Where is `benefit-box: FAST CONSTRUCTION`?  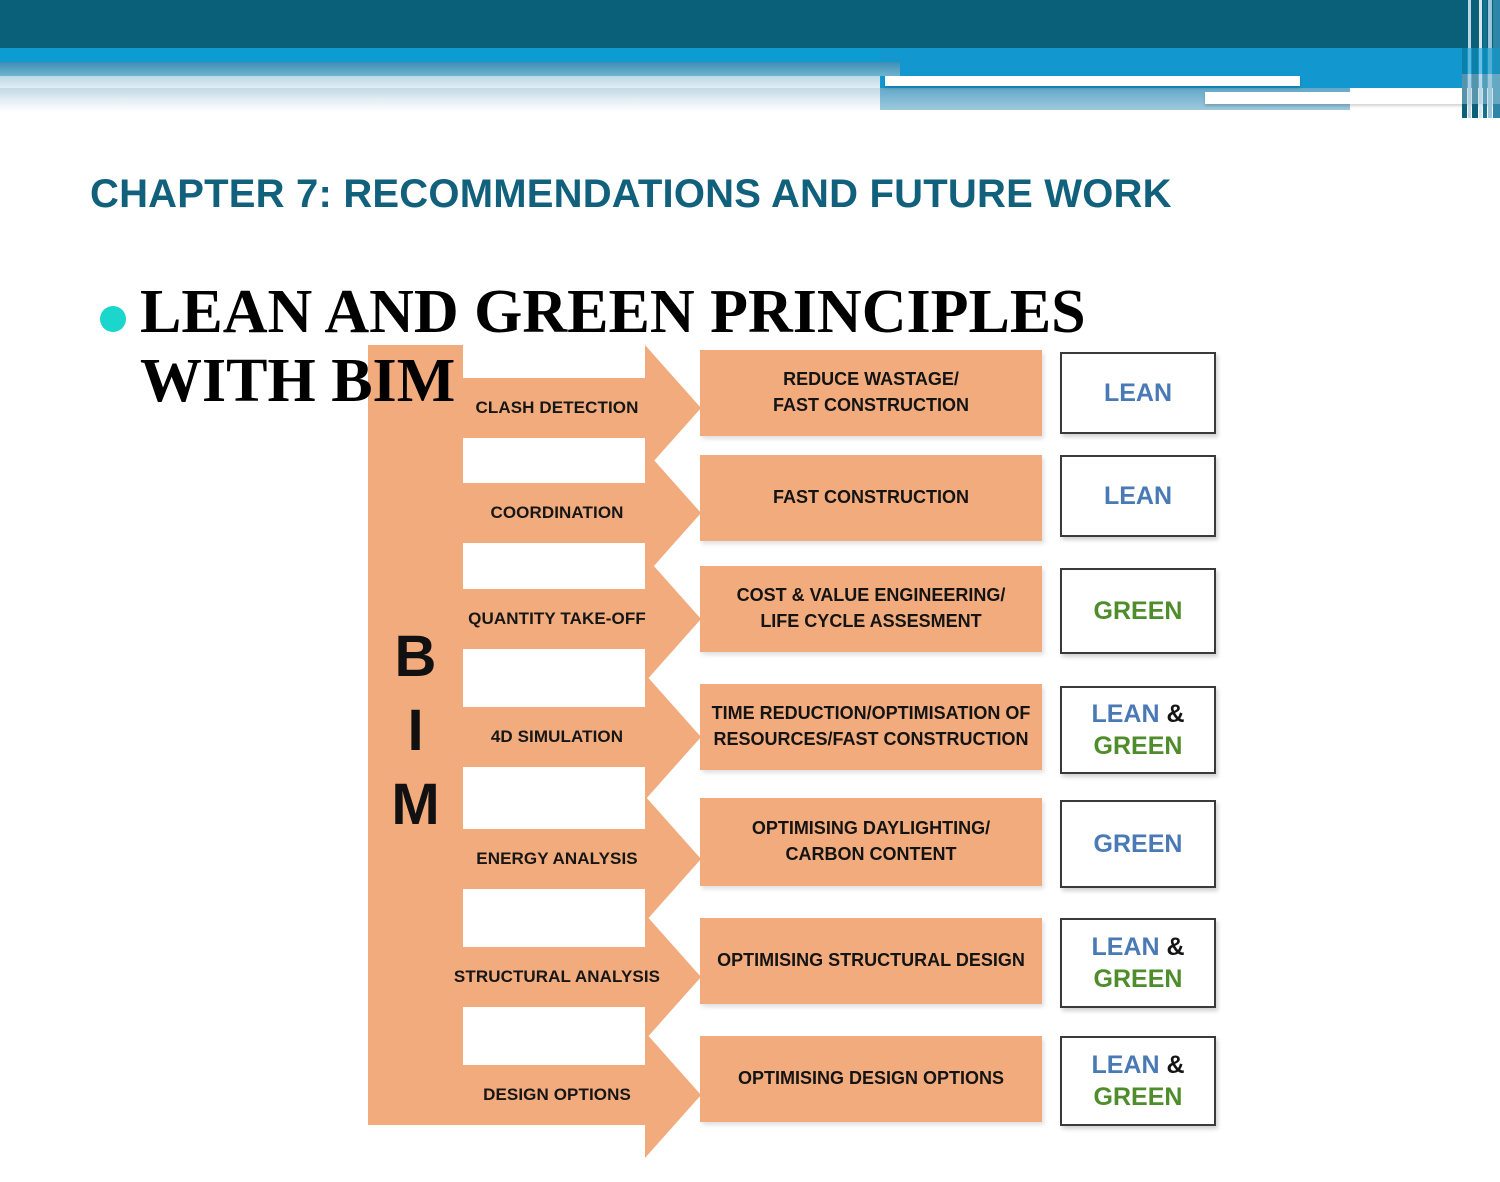 benefit-box: FAST CONSTRUCTION is located at coordinates (871, 498).